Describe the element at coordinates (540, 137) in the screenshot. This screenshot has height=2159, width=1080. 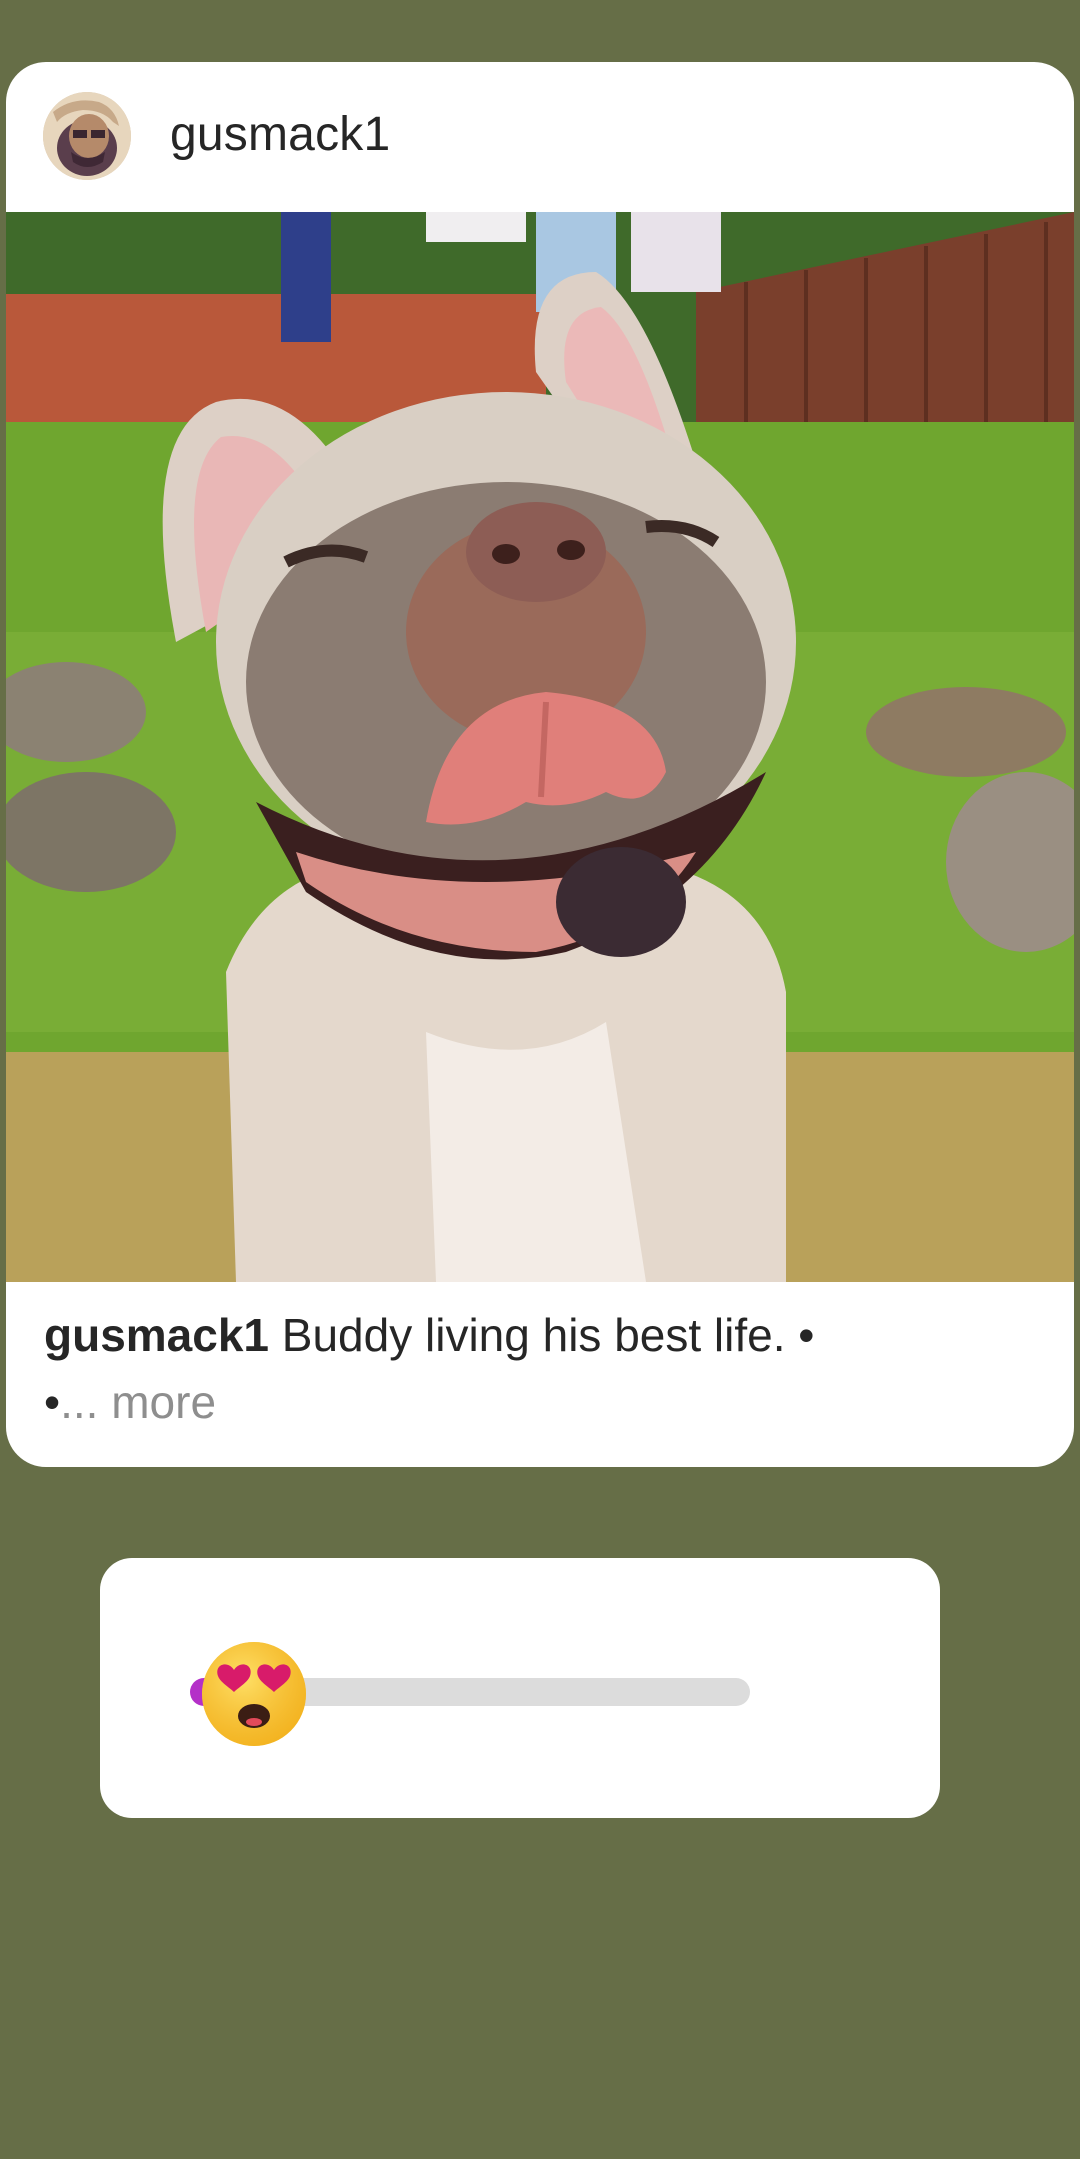
I see `post-header: gusmack1` at that location.